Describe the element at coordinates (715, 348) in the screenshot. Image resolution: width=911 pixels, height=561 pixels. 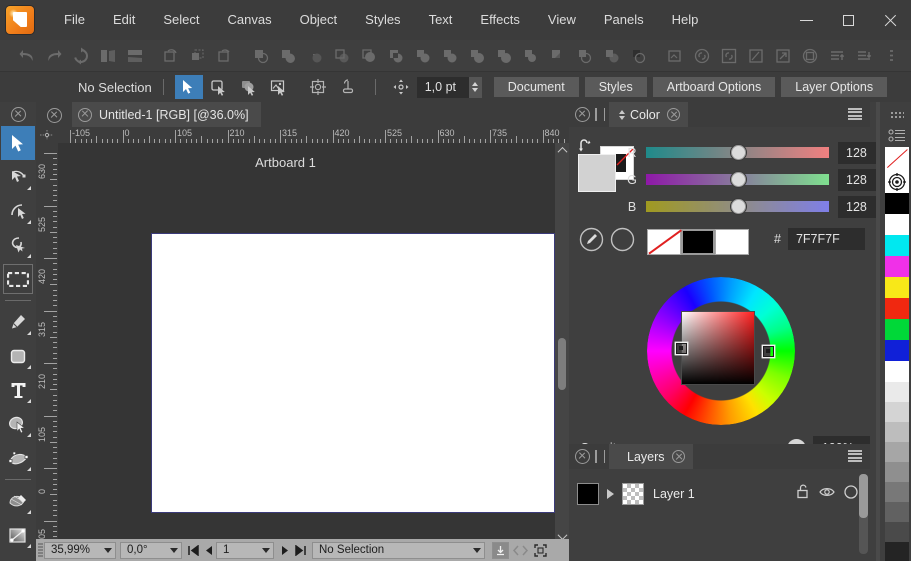
I see `saturation-value-square` at that location.